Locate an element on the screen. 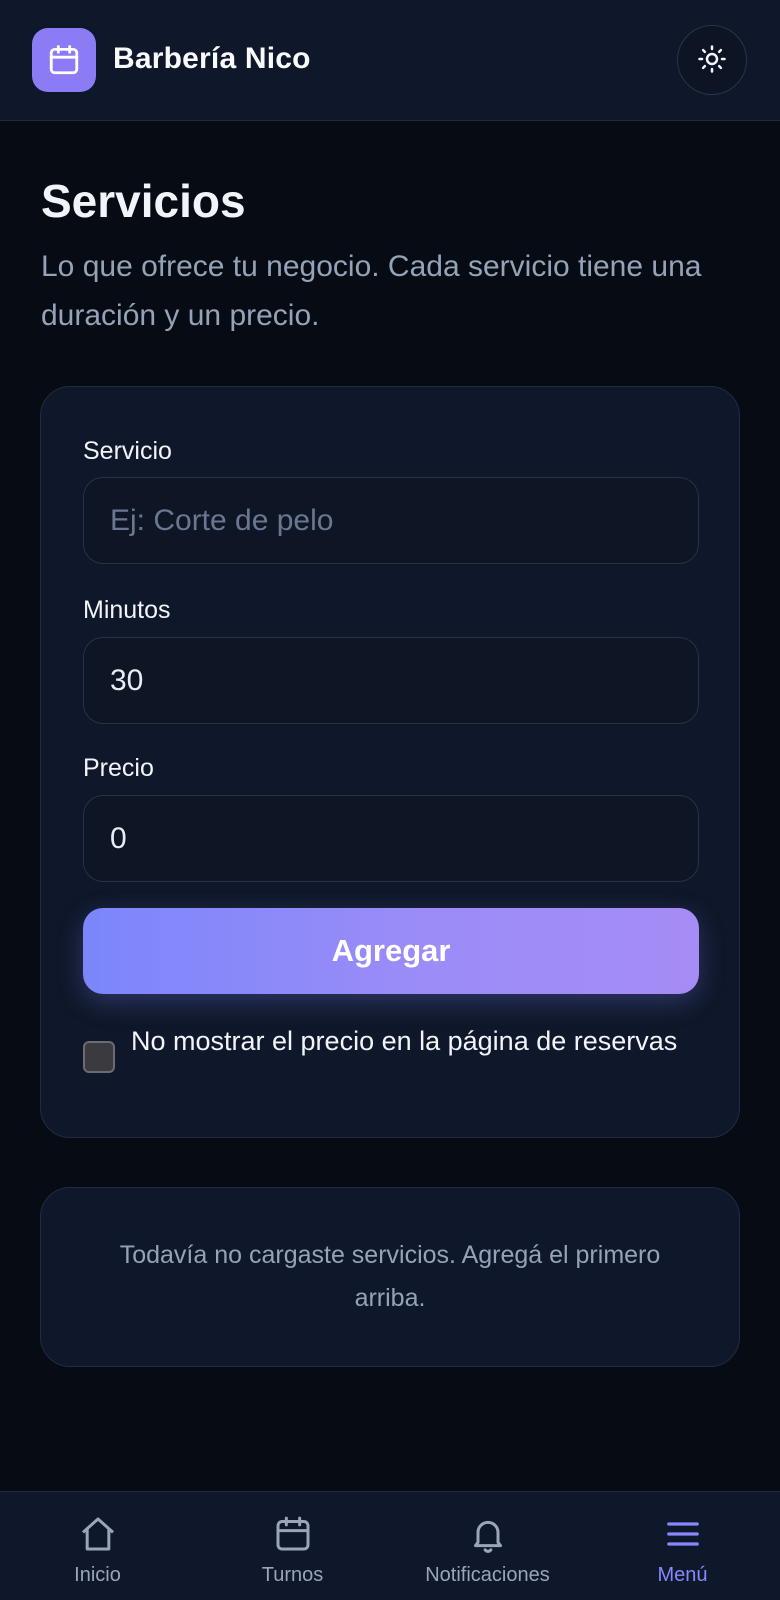 The width and height of the screenshot is (780, 1600). nav-item-inicio: Inicio is located at coordinates (97, 1546).